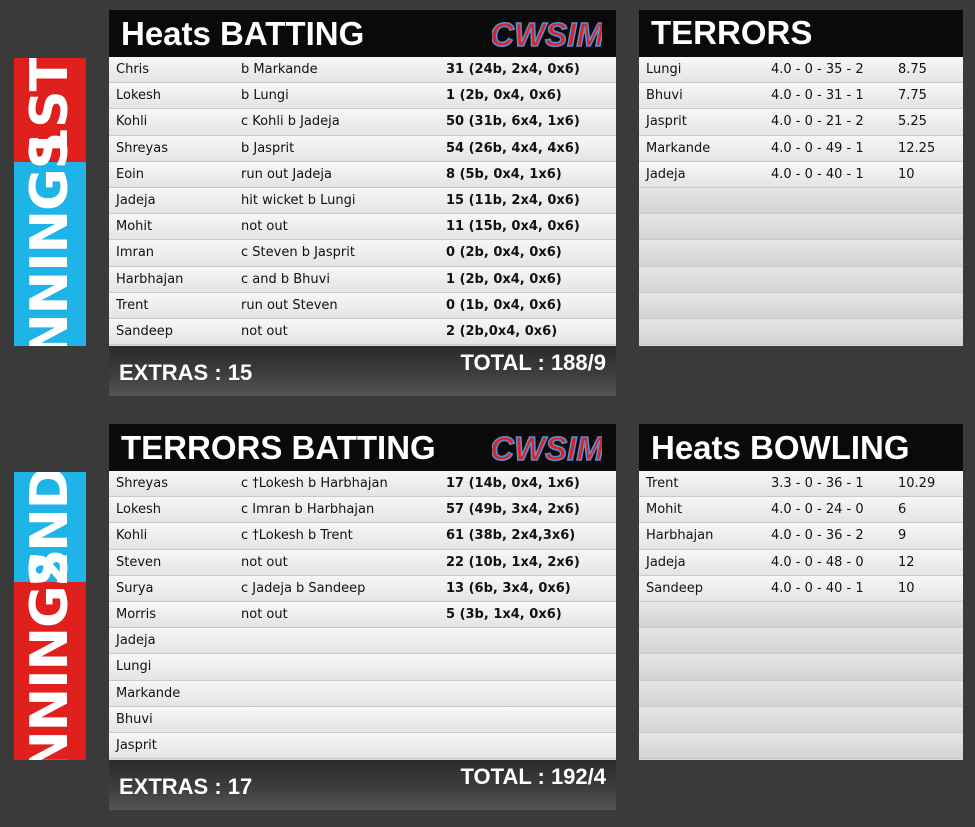  I want to click on innings-2-footer: EXTRAS : 17 TOTAL : 192/4, so click(362, 785).